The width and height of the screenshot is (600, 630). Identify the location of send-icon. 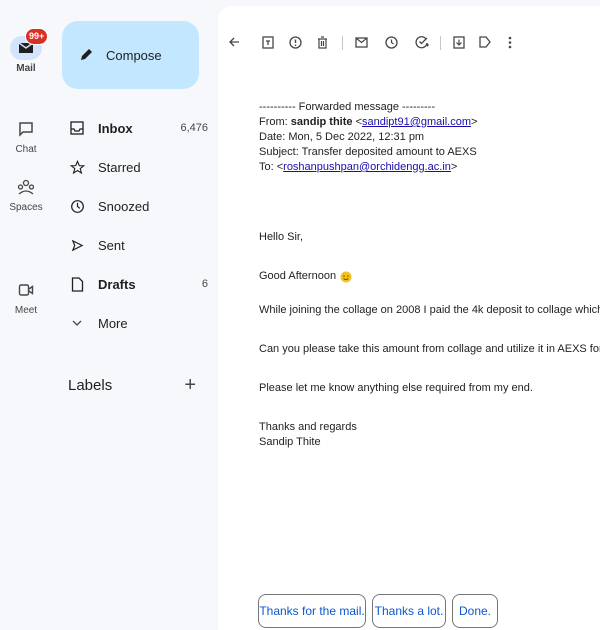
(77, 245).